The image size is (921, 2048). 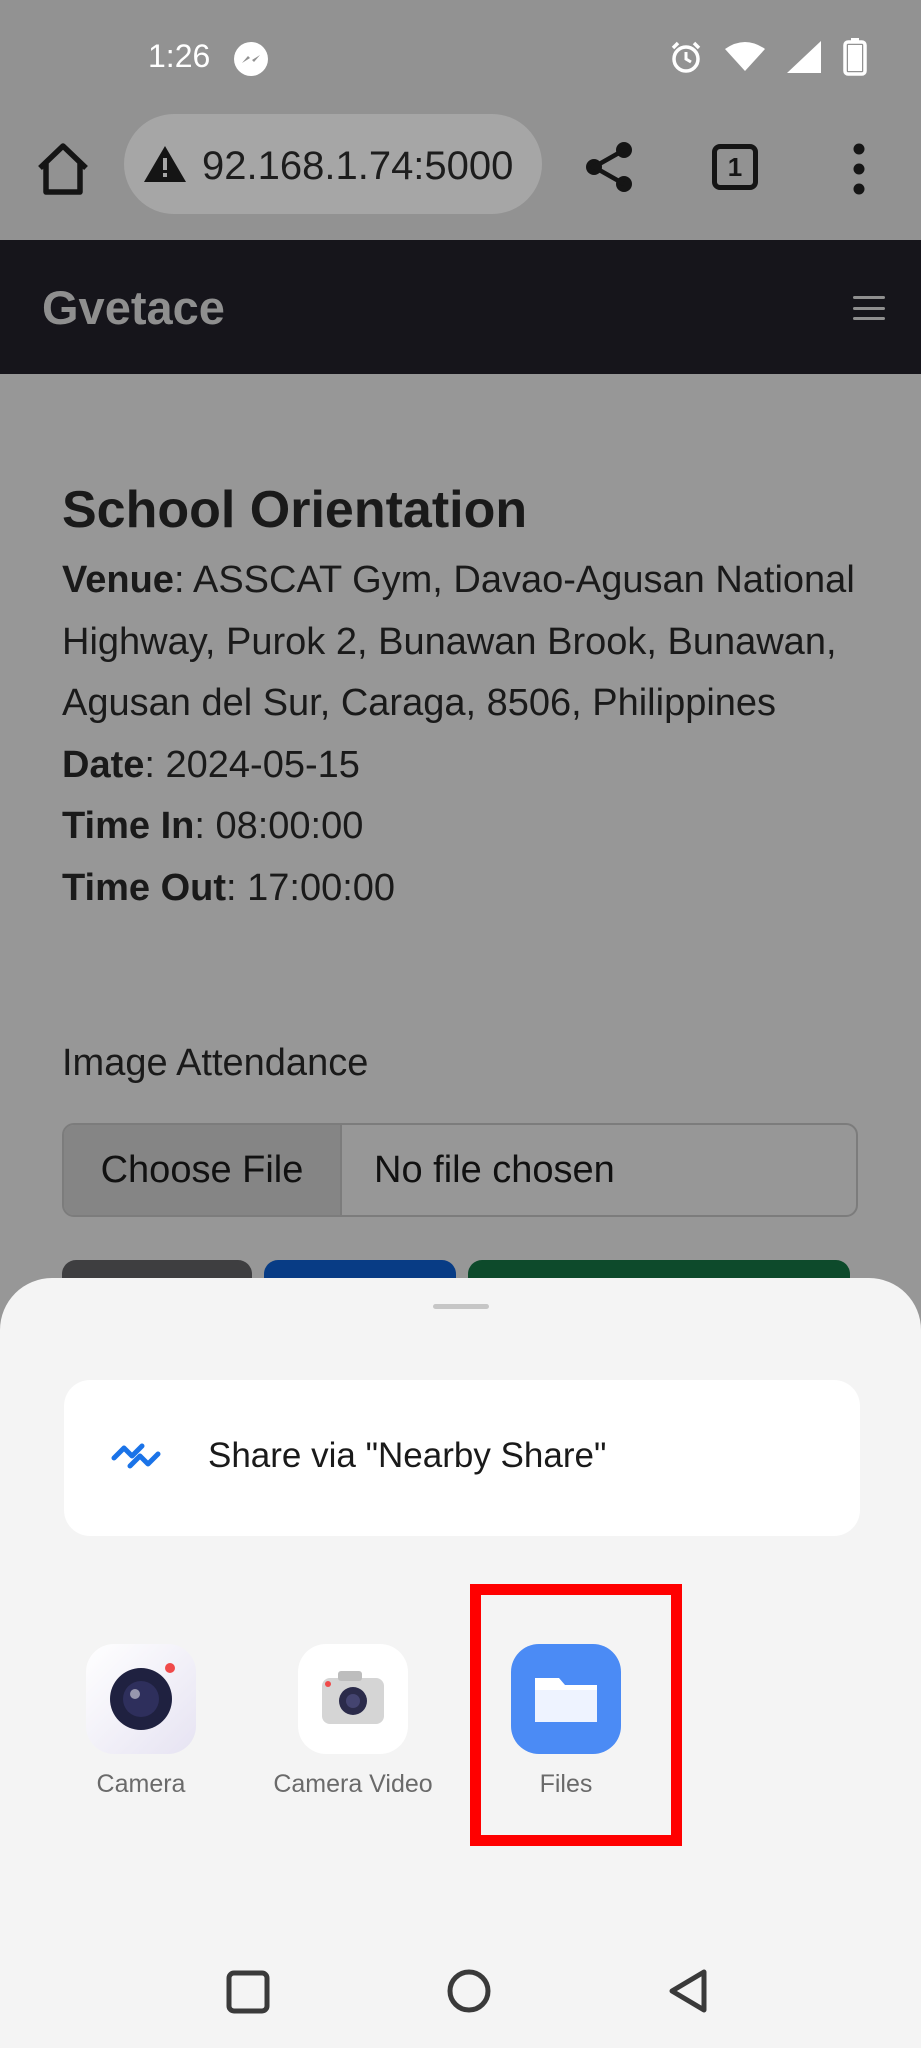 What do you see at coordinates (203, 1170) in the screenshot?
I see `choose-file-button: Choose File` at bounding box center [203, 1170].